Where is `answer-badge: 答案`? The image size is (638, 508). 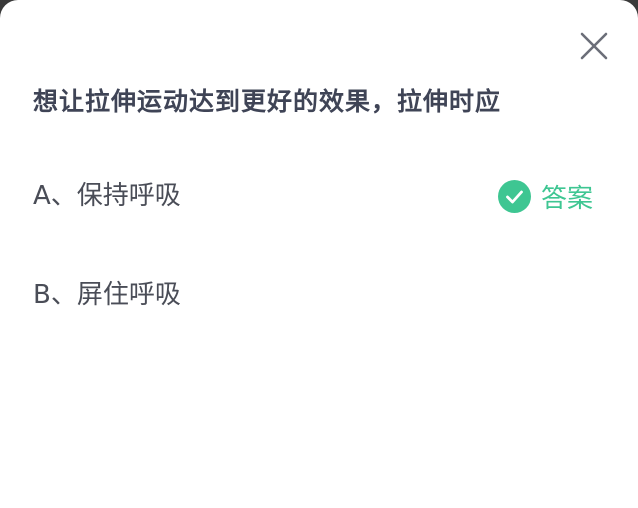 answer-badge: 答案 is located at coordinates (545, 196).